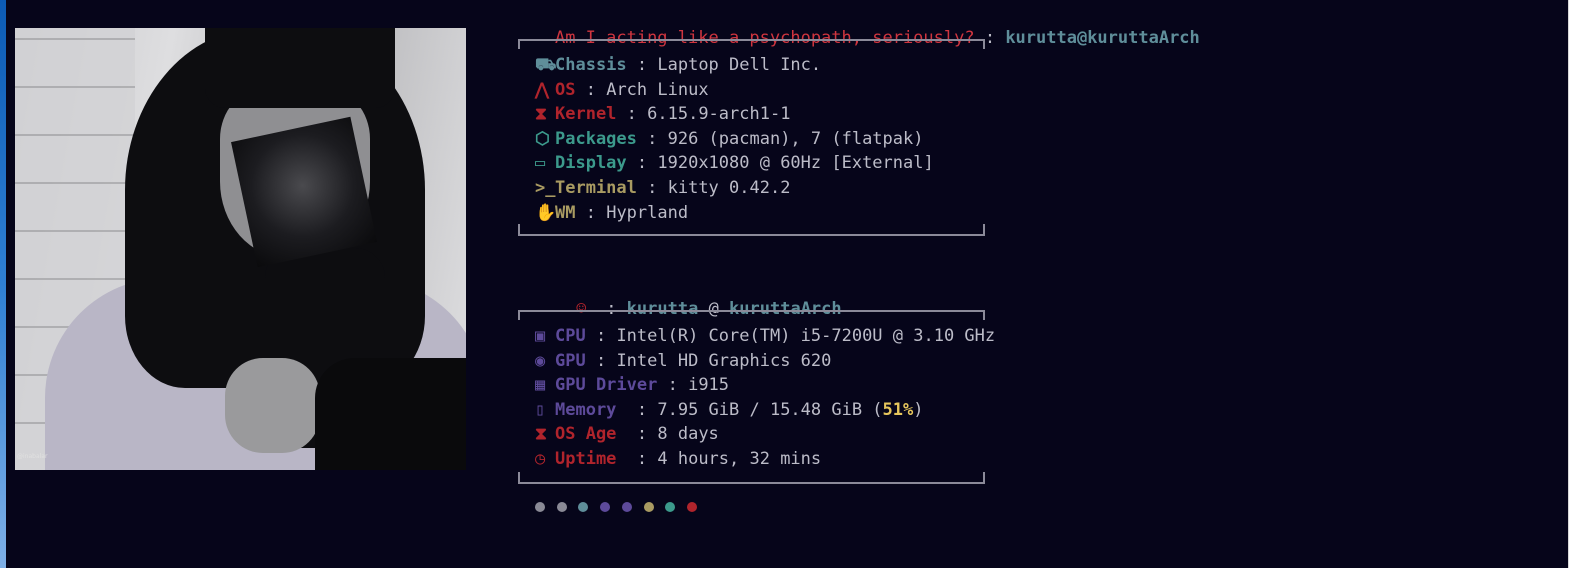  What do you see at coordinates (806, 336) in the screenshot?
I see `row-value: Intel(R) Core(TM) i5-7200U @ 3.10 GHz` at bounding box center [806, 336].